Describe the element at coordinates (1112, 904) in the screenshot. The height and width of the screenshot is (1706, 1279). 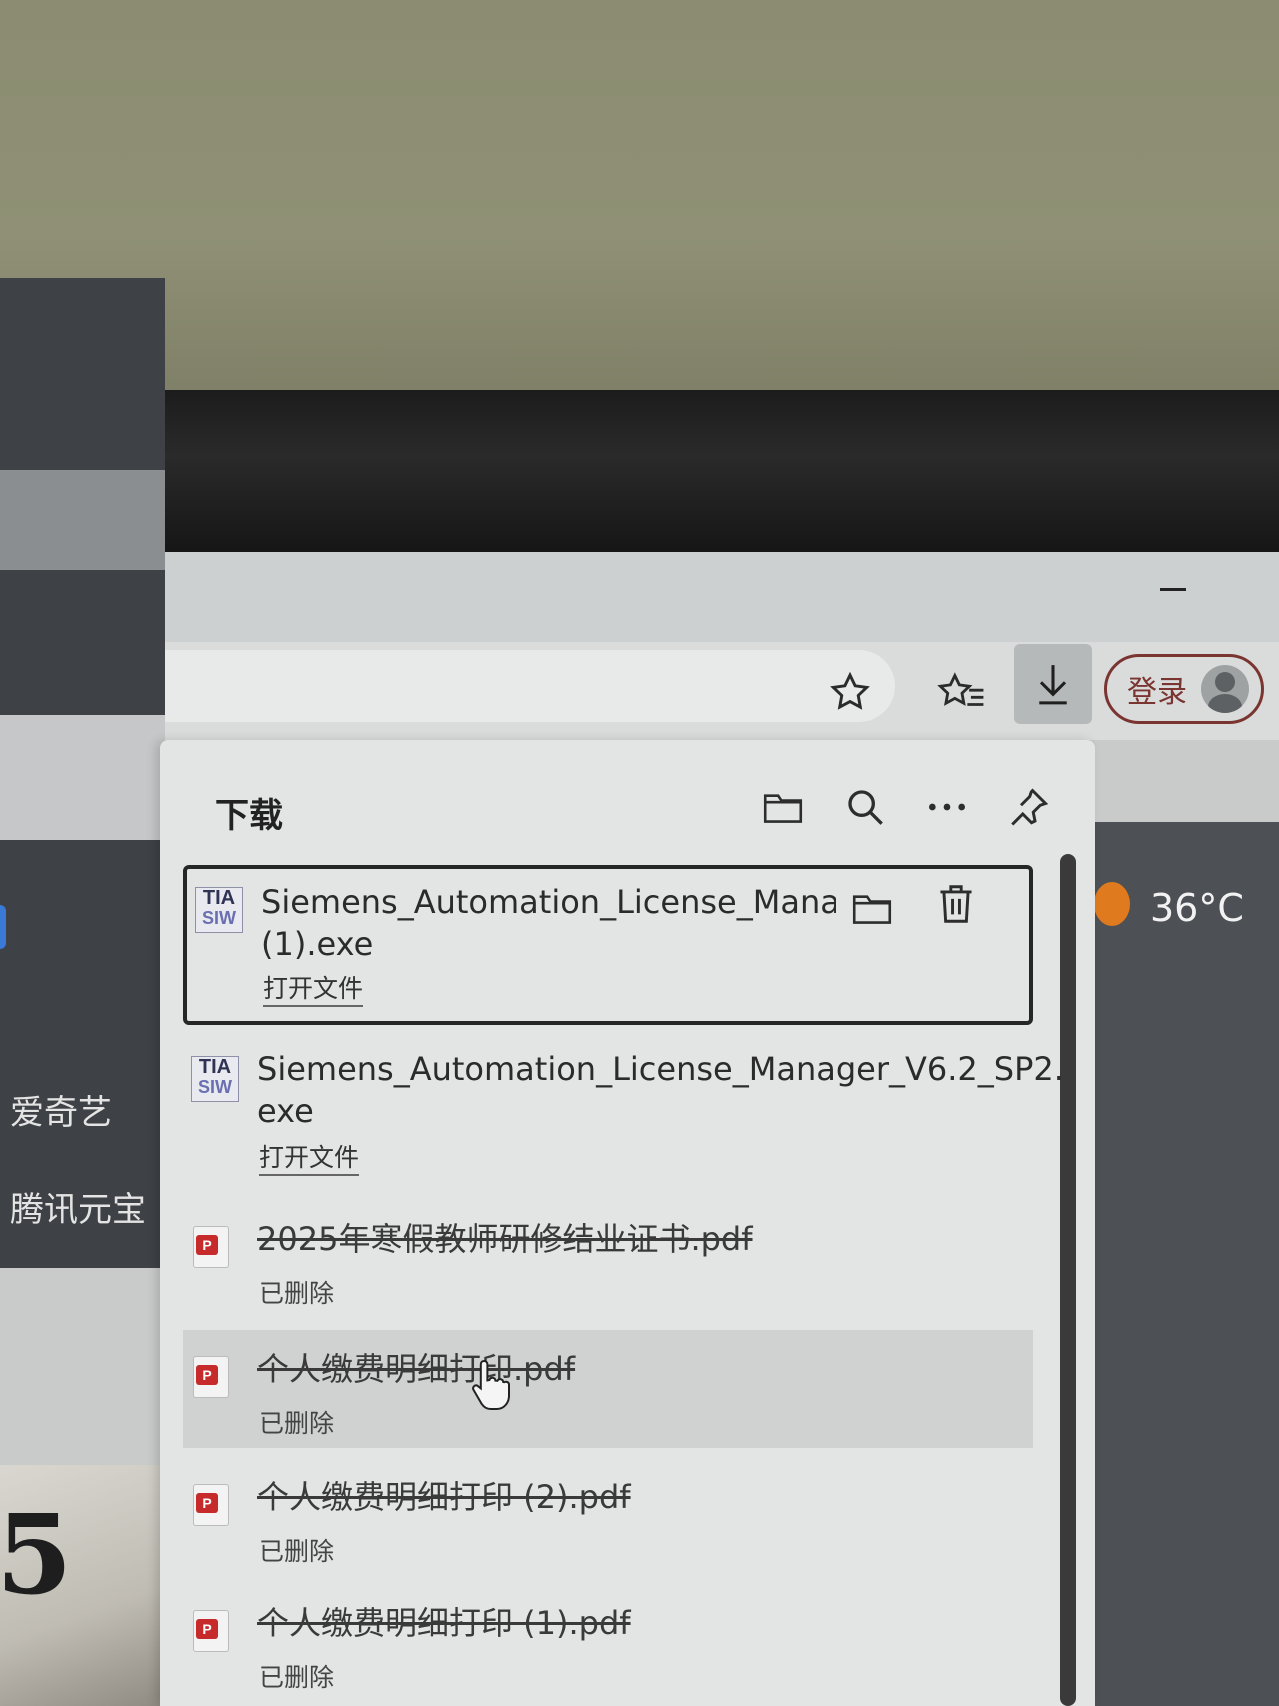
I see `weather-sun-icon` at that location.